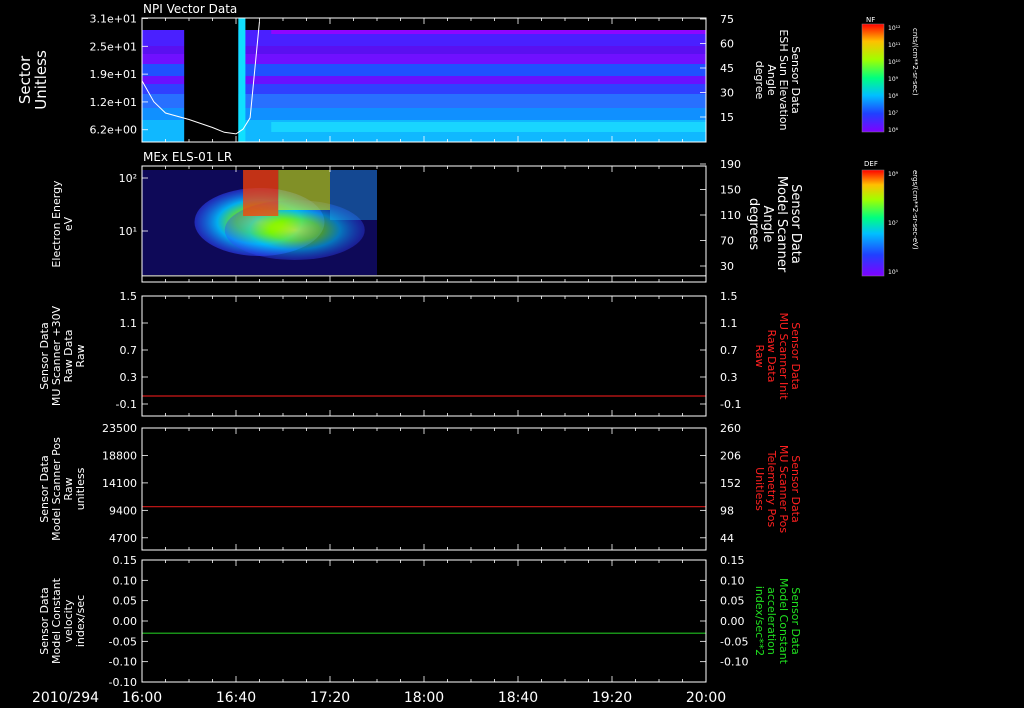 The height and width of the screenshot is (708, 1024). I want to click on colorbar-def-tick-label: 10⁷, so click(893, 223).